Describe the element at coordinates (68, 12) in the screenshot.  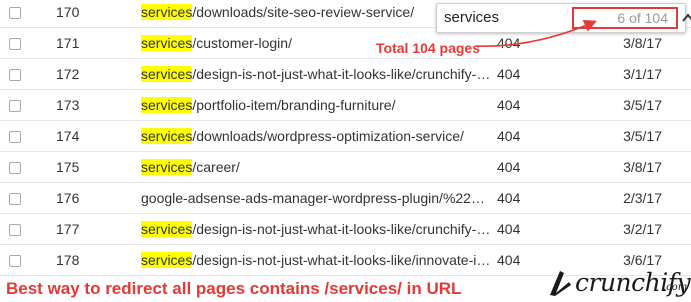
I see `row-number: 170` at that location.